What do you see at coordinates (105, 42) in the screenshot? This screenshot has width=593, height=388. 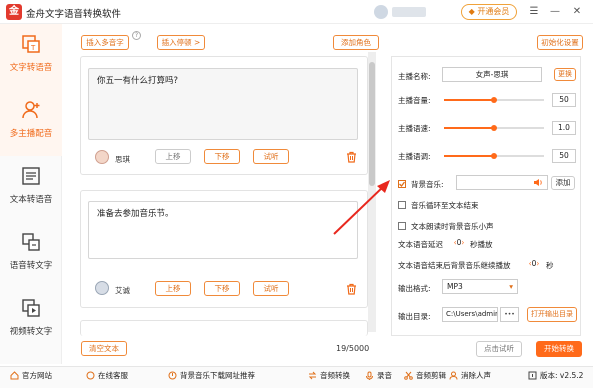 I see `insert-polyphone-button: 插入多音字` at bounding box center [105, 42].